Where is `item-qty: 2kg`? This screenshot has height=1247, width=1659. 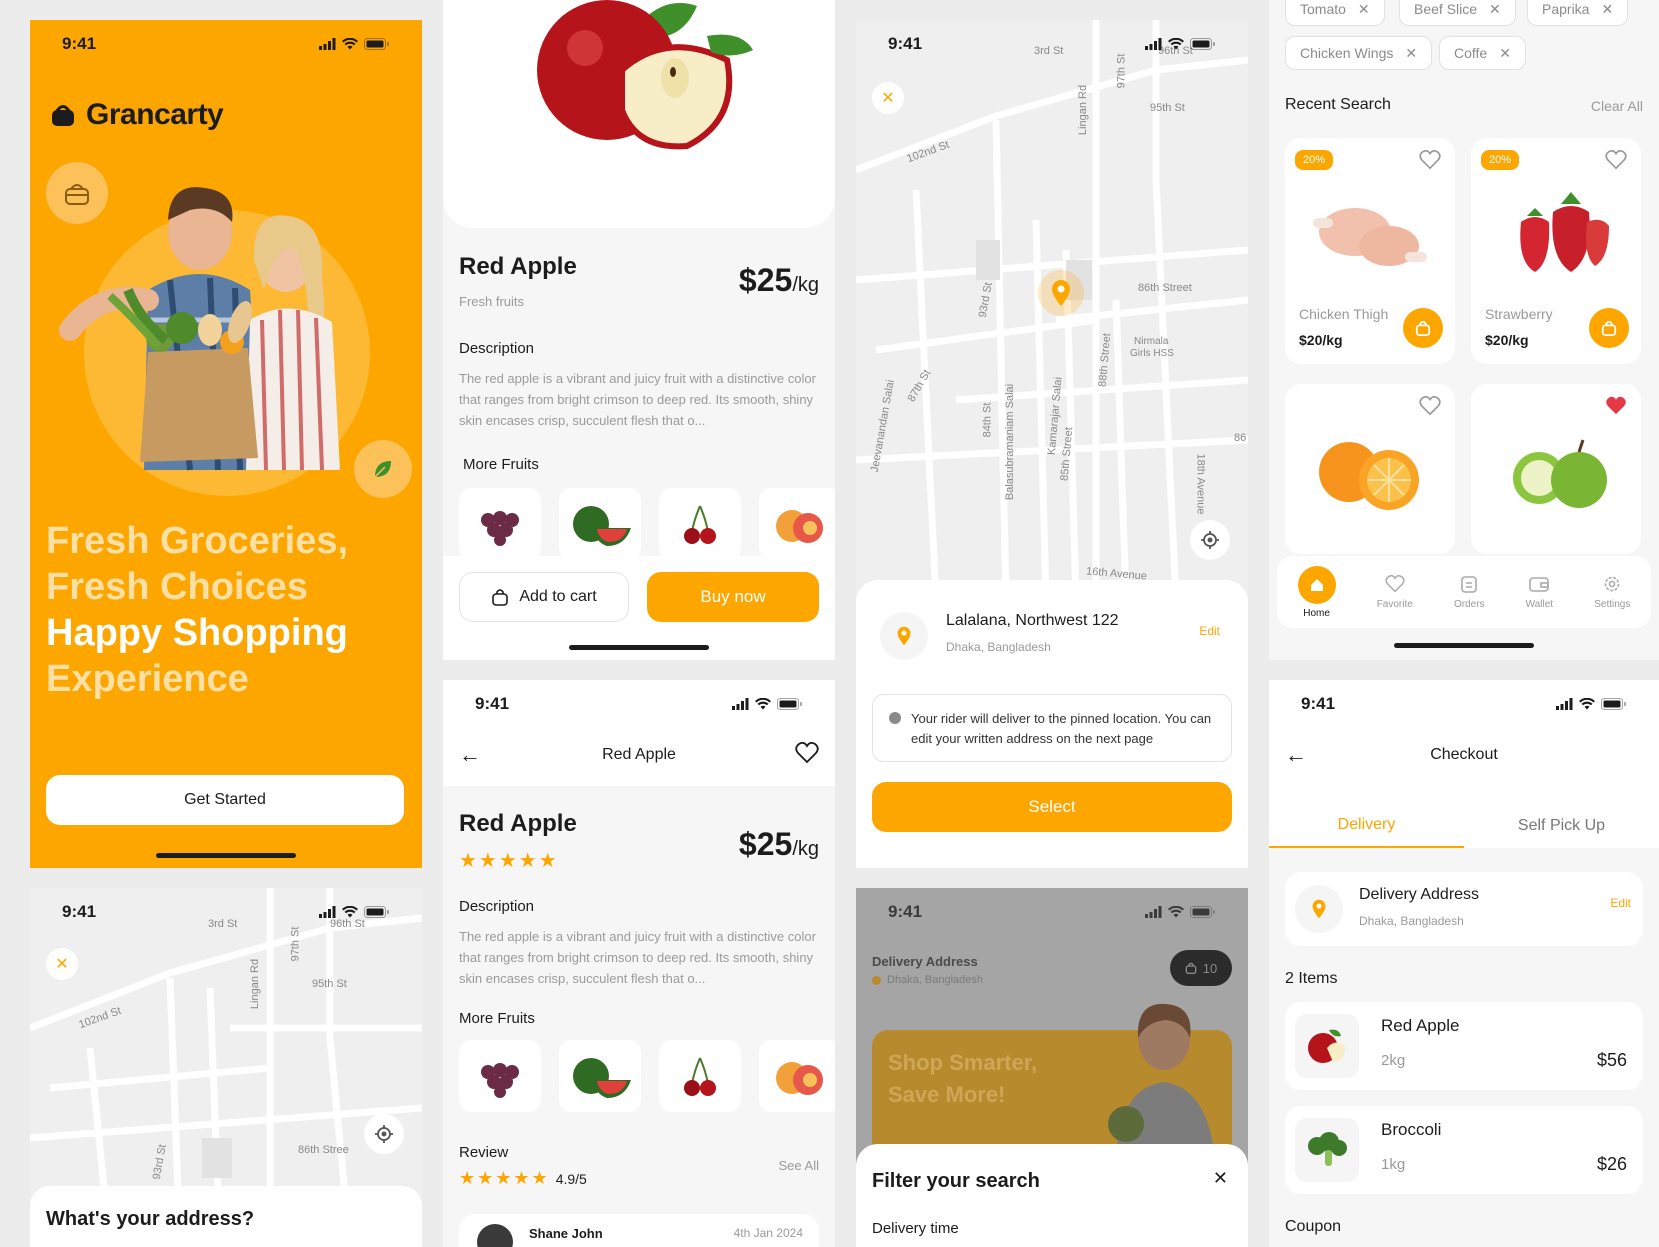 item-qty: 2kg is located at coordinates (1393, 1060).